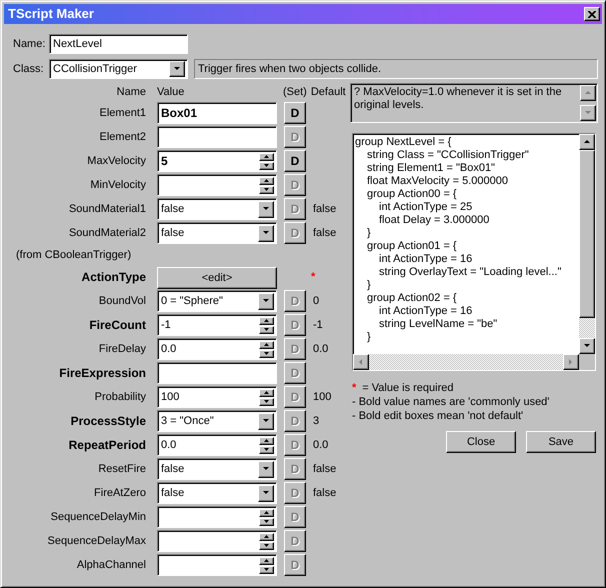  Describe the element at coordinates (470, 272) in the screenshot. I see `script-line: string OverlayText = "Loading level..."` at that location.